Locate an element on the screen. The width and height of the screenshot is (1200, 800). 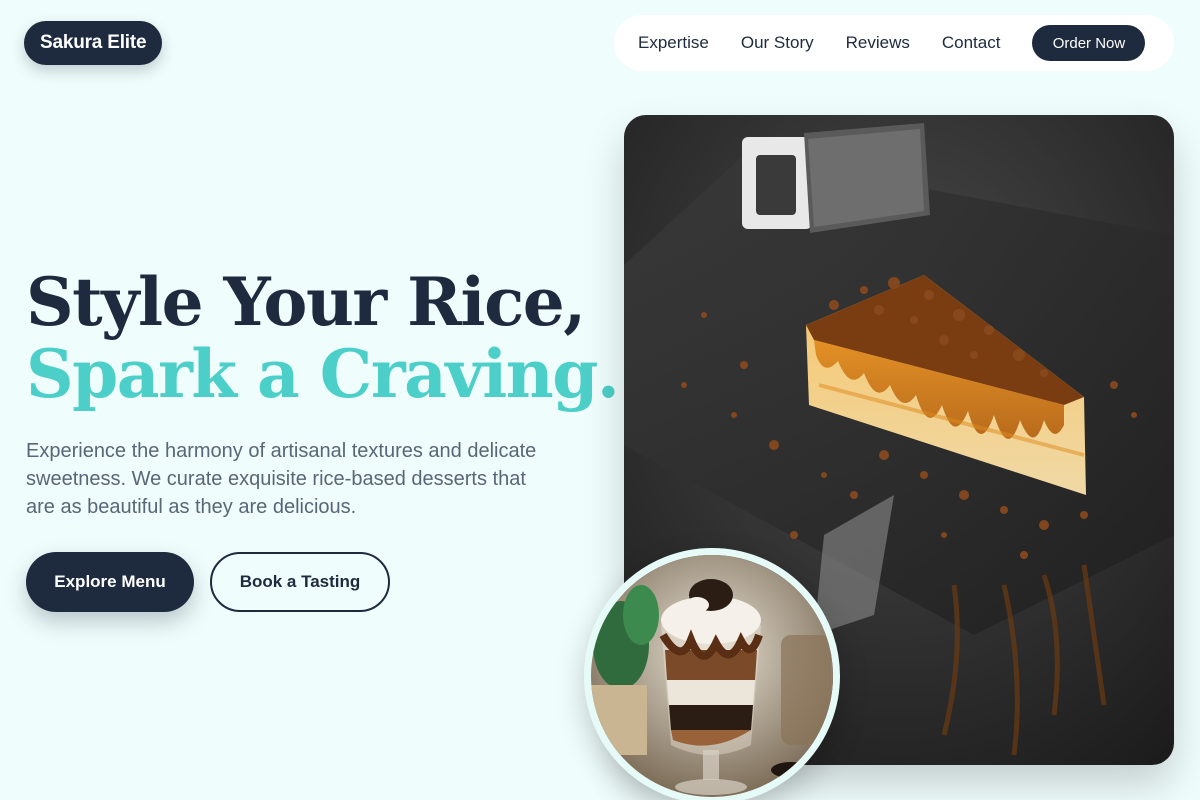
brand-logo: Sakura Elite is located at coordinates (93, 43).